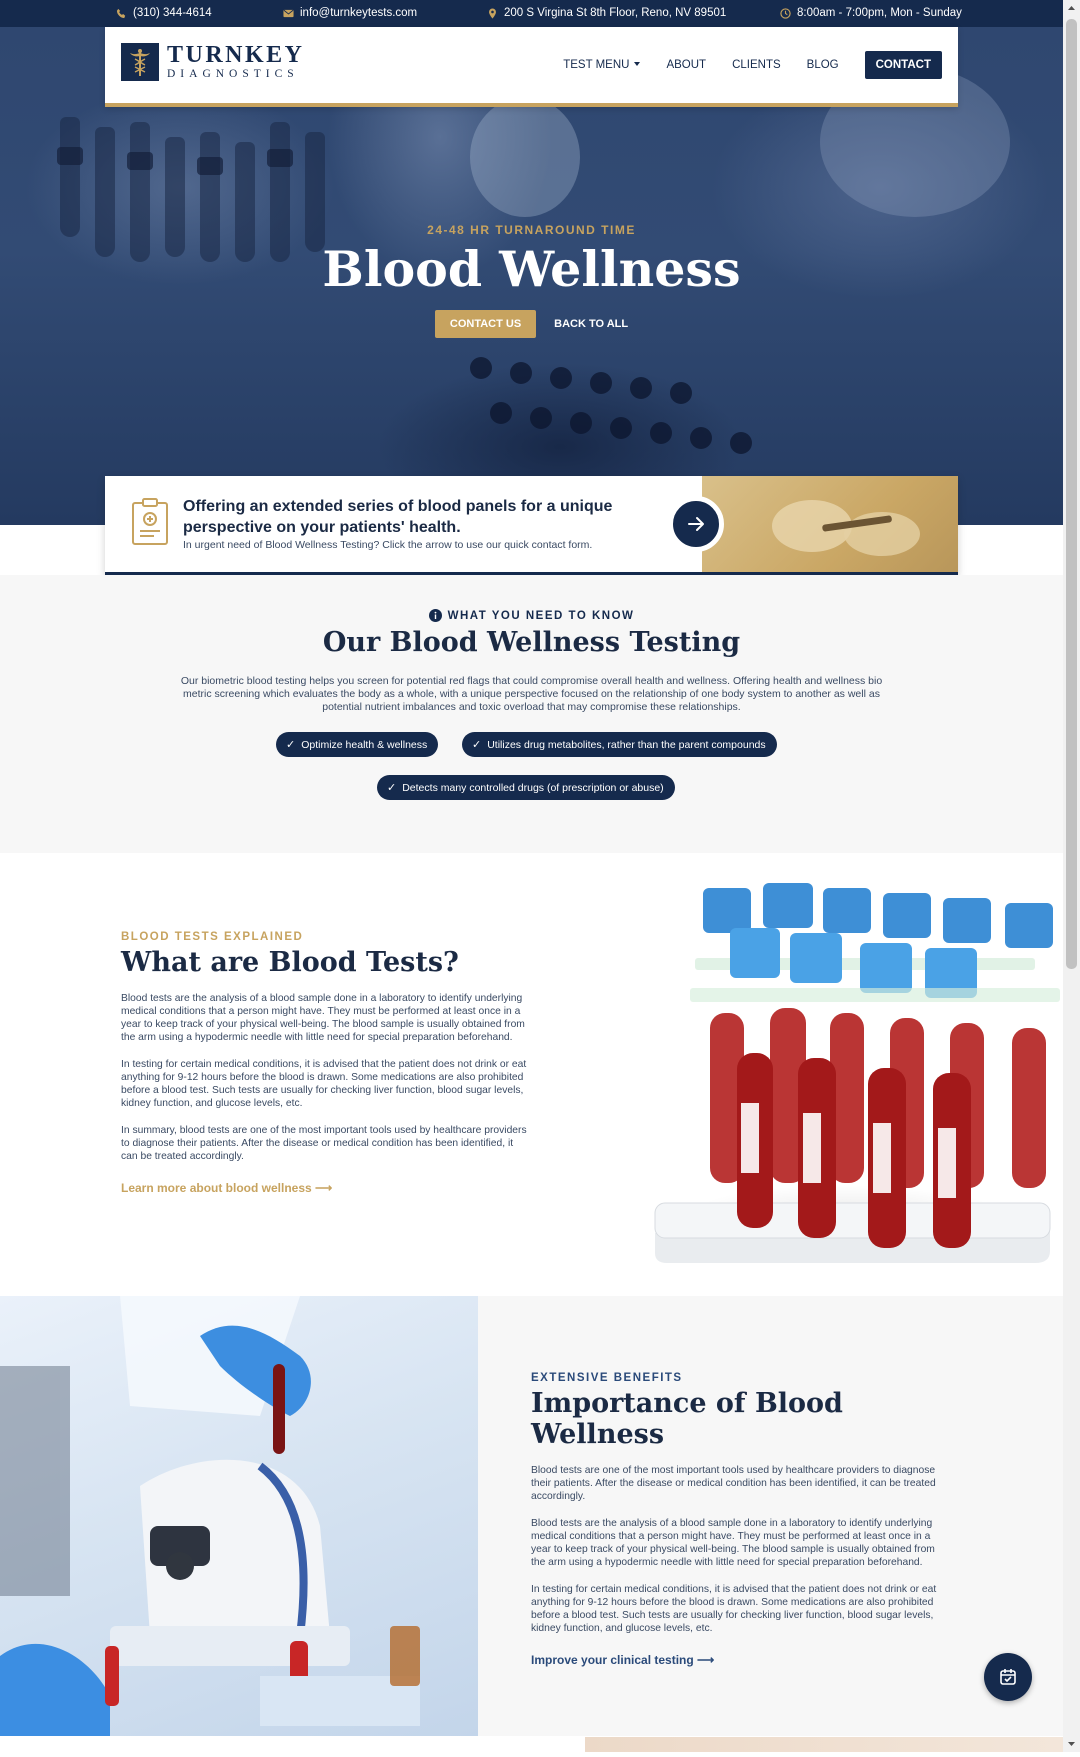 This screenshot has width=1080, height=1757. What do you see at coordinates (1071, 494) in the screenshot?
I see `scrollbar-thumb` at bounding box center [1071, 494].